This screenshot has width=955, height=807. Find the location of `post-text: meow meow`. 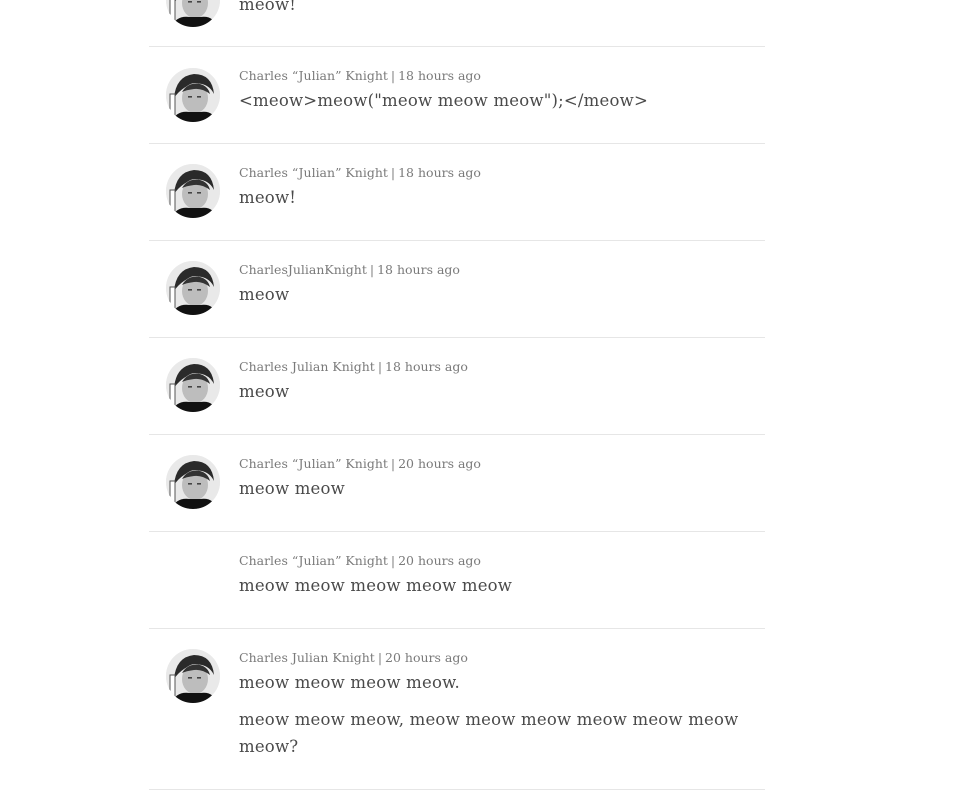

post-text: meow meow is located at coordinates (292, 488).